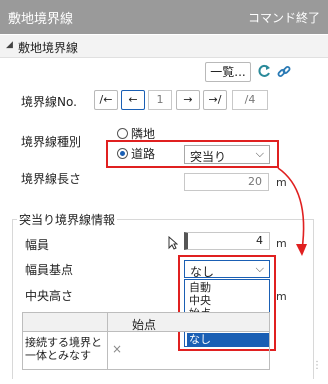 This screenshot has width=328, height=384. What do you see at coordinates (173, 242) in the screenshot?
I see `mouse-cursor-icon` at bounding box center [173, 242].